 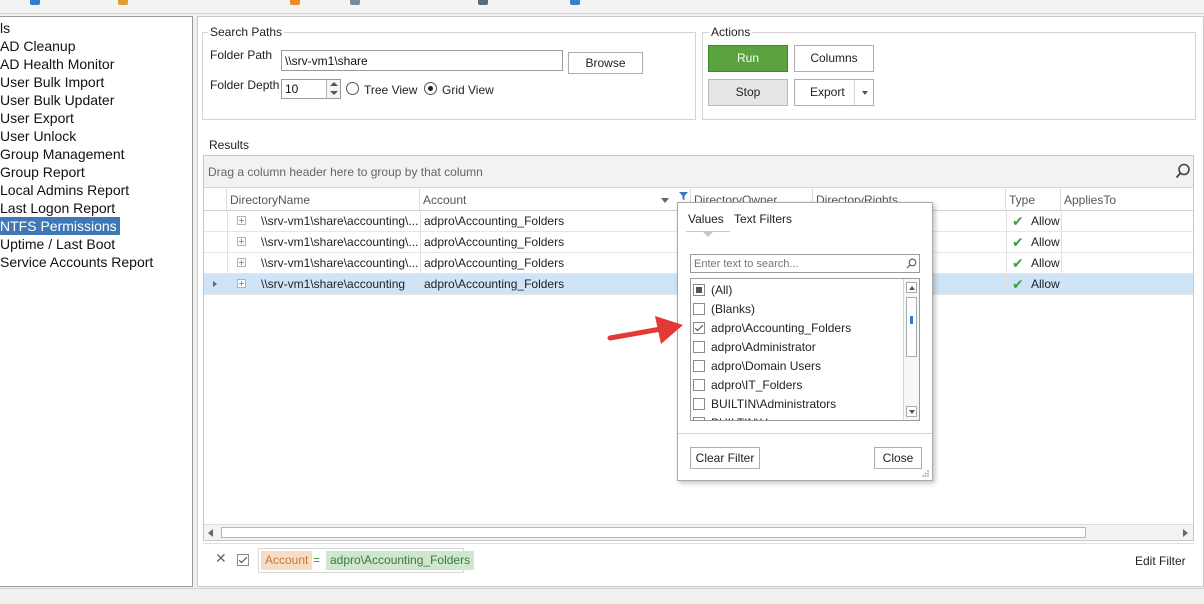 I want to click on spin-down-icon, so click(x=334, y=93).